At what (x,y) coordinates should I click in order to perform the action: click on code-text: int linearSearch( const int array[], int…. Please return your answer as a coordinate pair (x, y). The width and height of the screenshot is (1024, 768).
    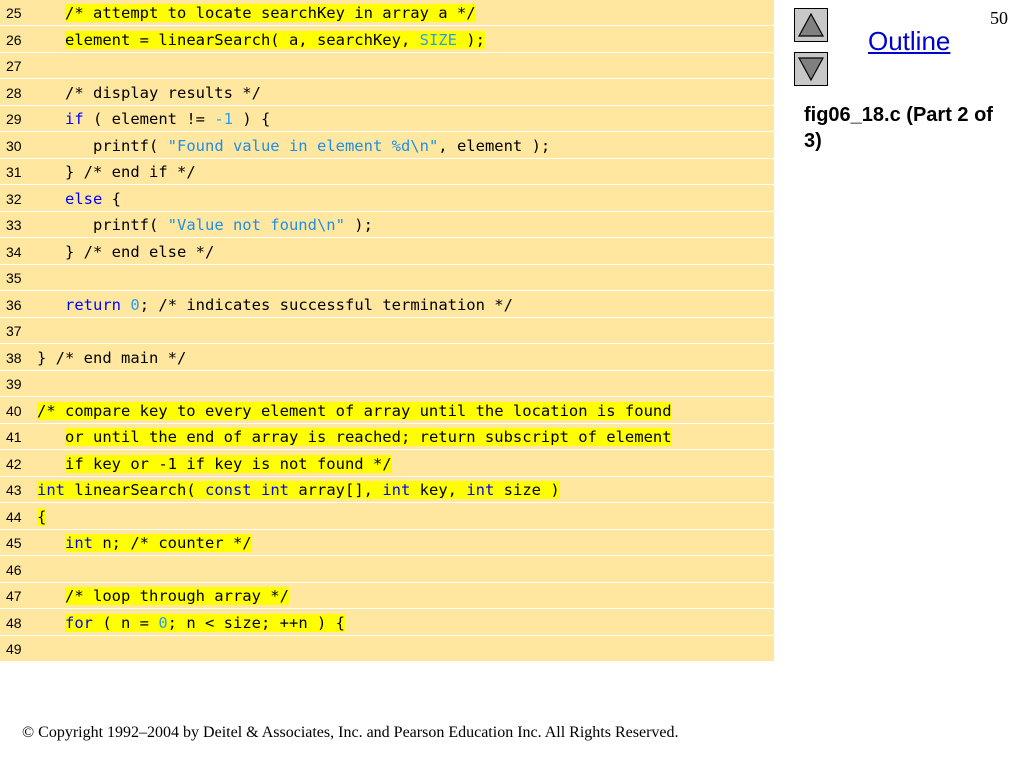
    Looking at the image, I should click on (298, 490).